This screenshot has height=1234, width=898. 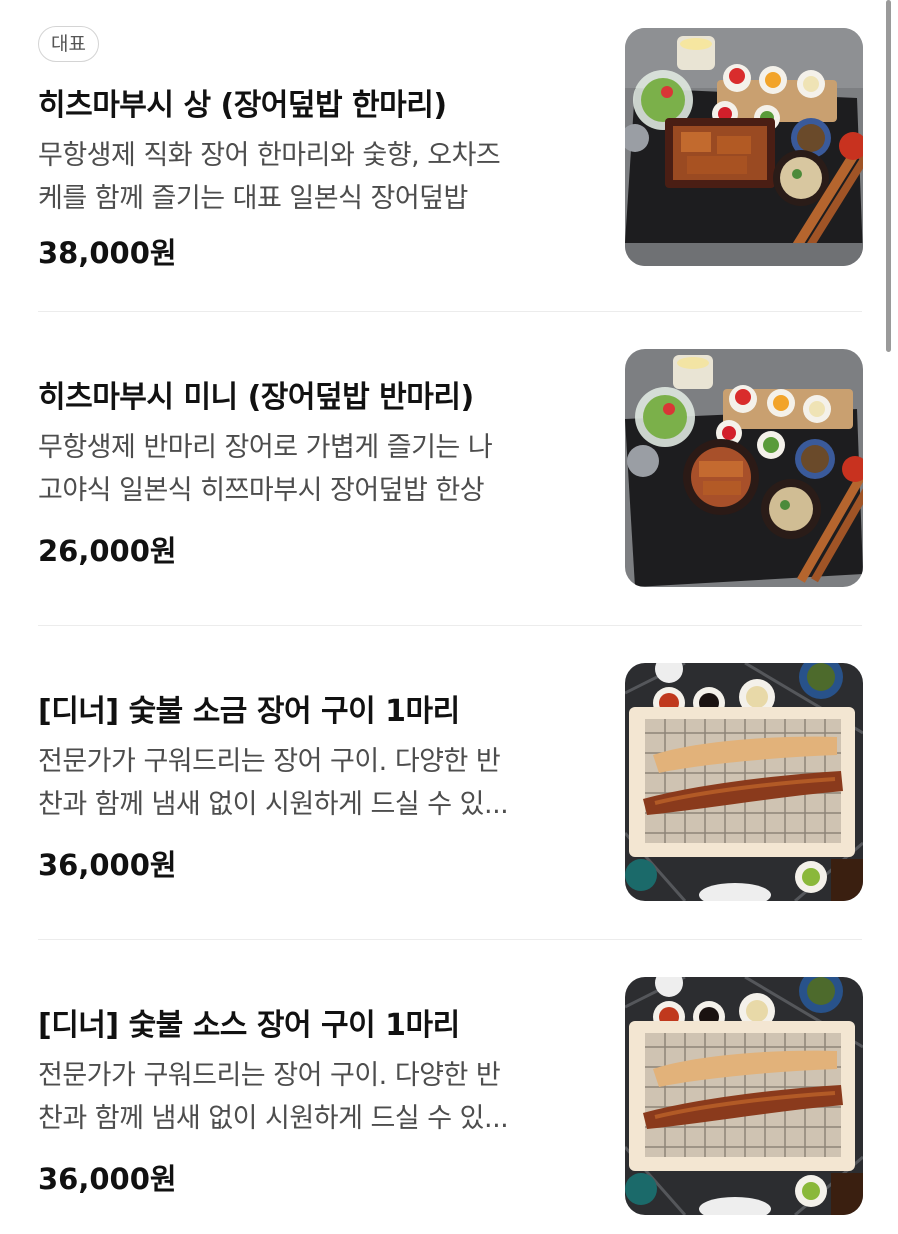 I want to click on description-line: 무항생제 직화 장어 한마리와 숯향, 오차즈, so click(x=269, y=155).